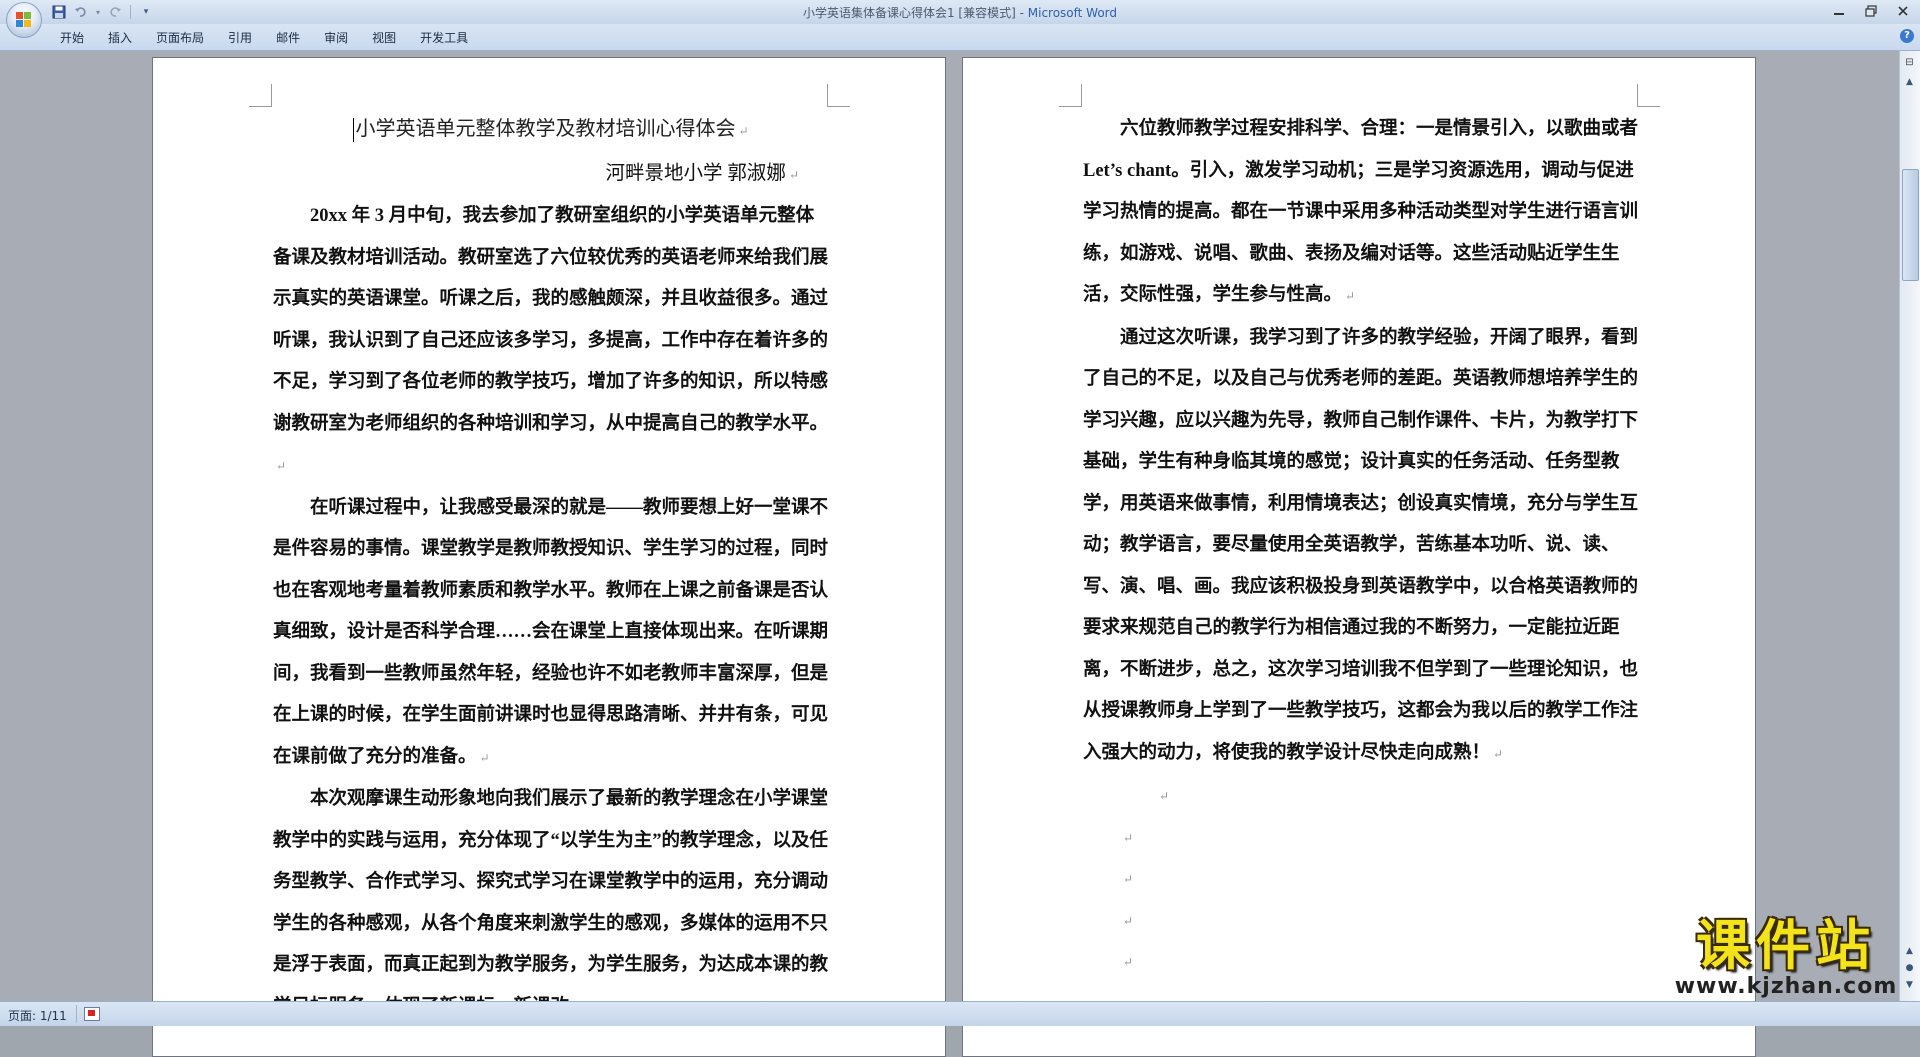  Describe the element at coordinates (960, 1013) in the screenshot. I see `status-bar: 页面: 1/11` at that location.